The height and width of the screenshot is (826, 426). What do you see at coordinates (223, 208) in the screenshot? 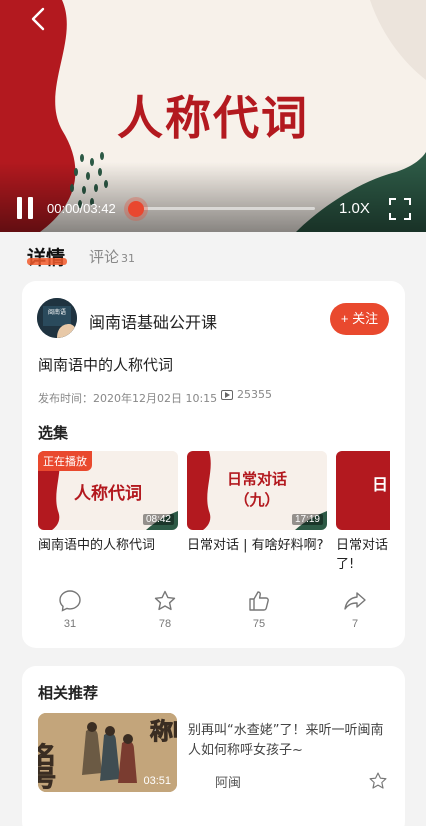
I see `progress-track` at bounding box center [223, 208].